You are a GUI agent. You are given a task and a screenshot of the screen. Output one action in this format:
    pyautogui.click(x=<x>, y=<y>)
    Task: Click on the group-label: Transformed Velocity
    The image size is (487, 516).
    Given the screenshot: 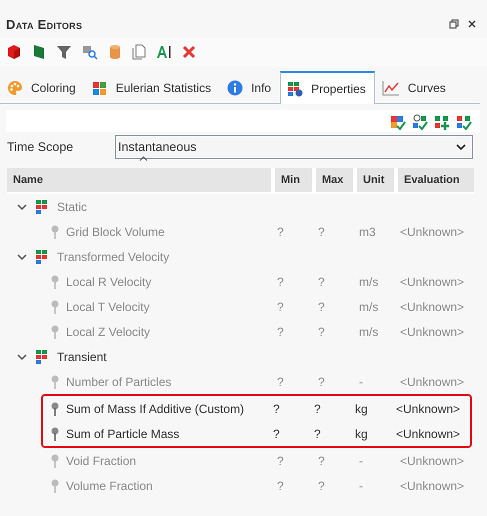 What is the action you would take?
    pyautogui.click(x=113, y=257)
    